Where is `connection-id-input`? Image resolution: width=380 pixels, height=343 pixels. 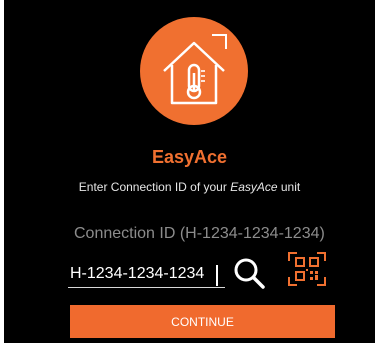
connection-id-input is located at coordinates (147, 274).